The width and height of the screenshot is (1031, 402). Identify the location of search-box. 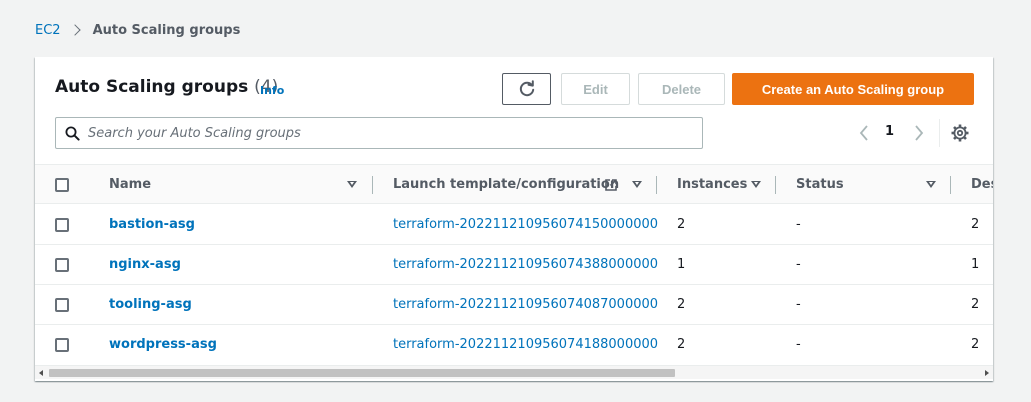
(379, 133).